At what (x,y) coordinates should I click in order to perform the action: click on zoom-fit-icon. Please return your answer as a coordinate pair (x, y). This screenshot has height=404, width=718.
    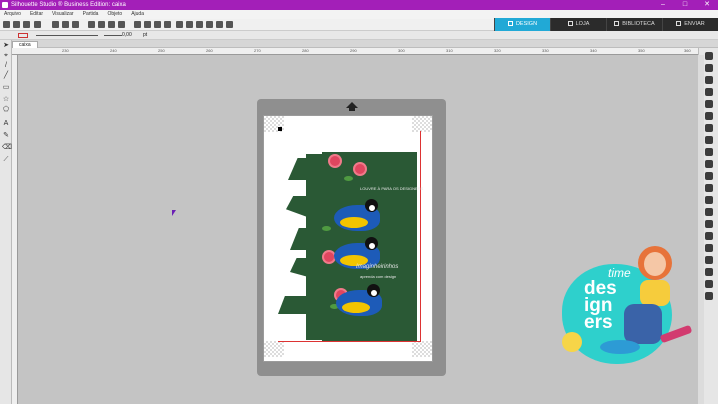
    Looking at the image, I should click on (157, 24).